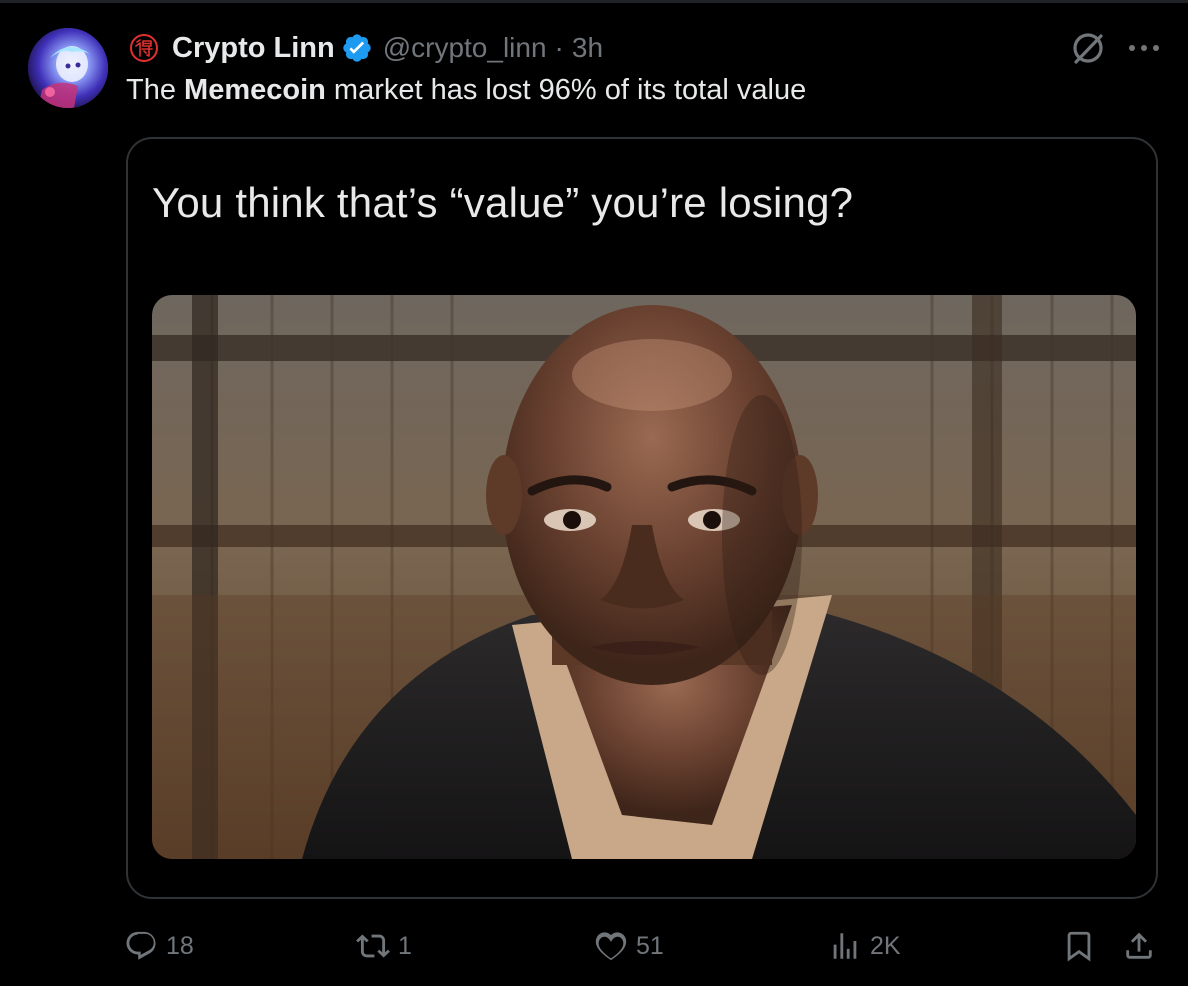  Describe the element at coordinates (255, 90) in the screenshot. I see `post-text-bold: Memecoin` at that location.